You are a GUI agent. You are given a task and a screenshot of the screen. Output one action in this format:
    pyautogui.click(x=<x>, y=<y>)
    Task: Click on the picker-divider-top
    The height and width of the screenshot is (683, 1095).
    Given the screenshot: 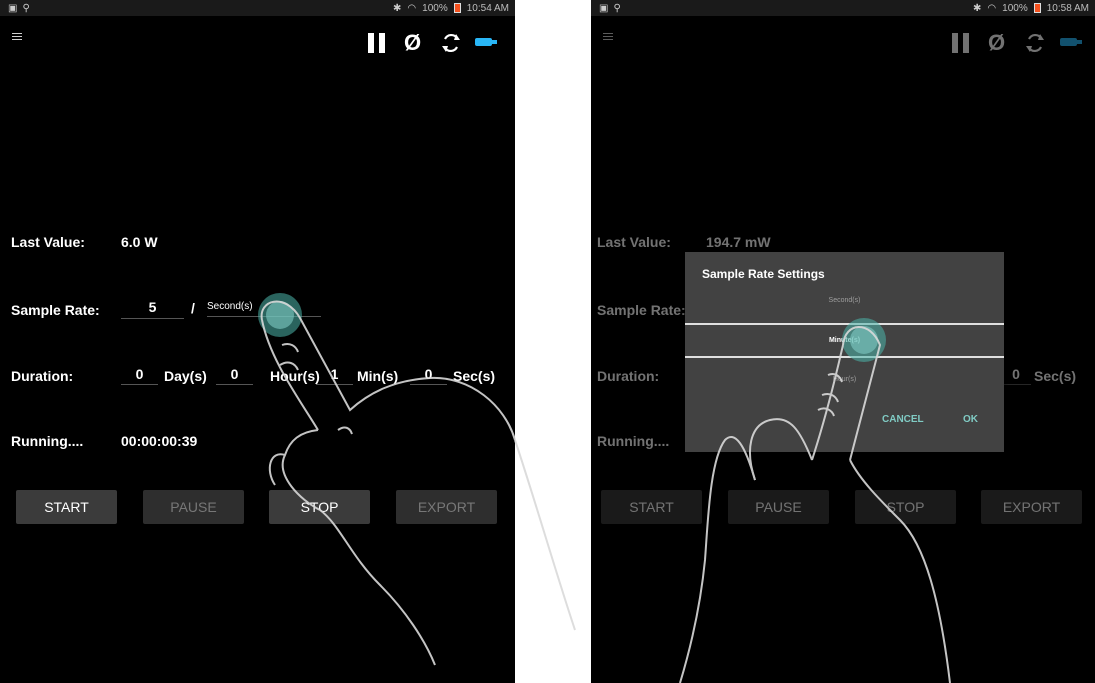 What is the action you would take?
    pyautogui.click(x=844, y=324)
    